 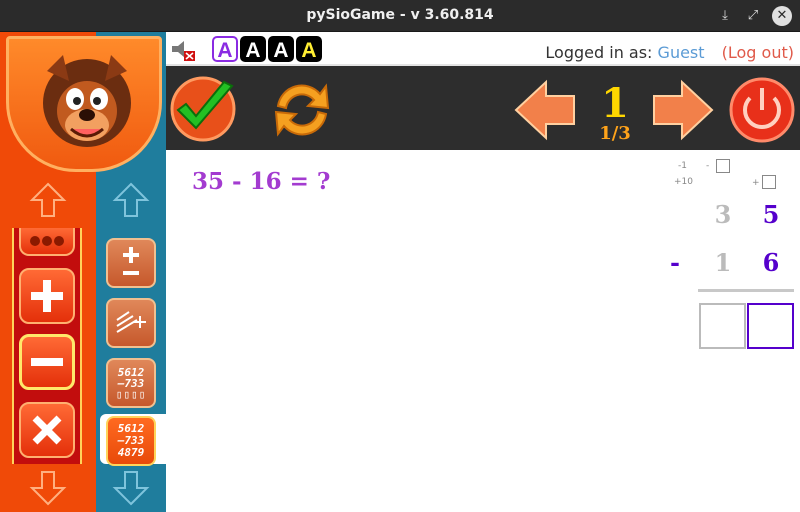 I want to click on operator-sign: -, so click(x=675, y=262).